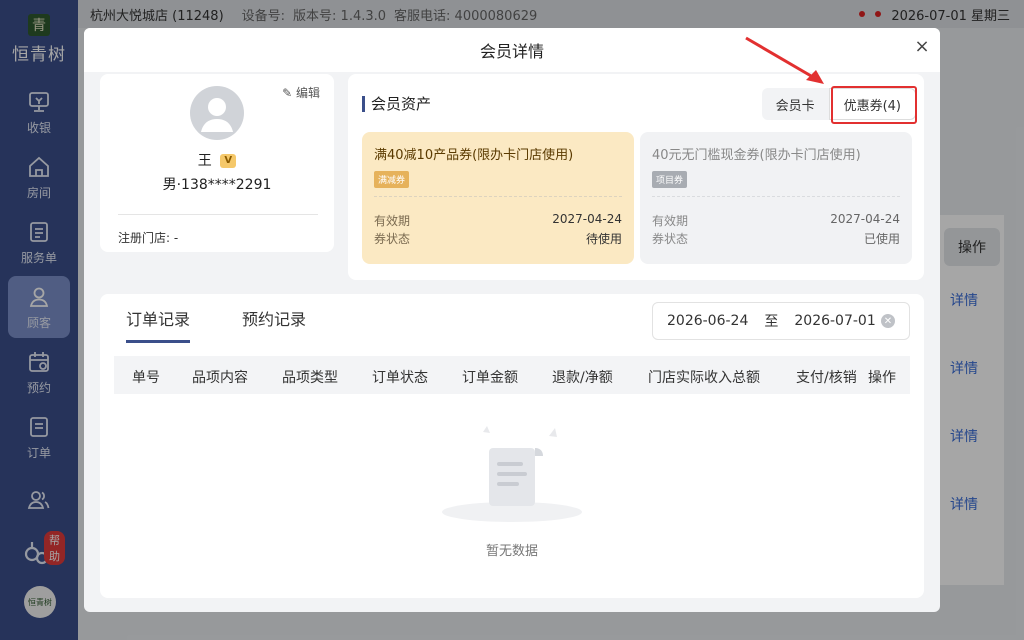  I want to click on vip-badge: V, so click(228, 161).